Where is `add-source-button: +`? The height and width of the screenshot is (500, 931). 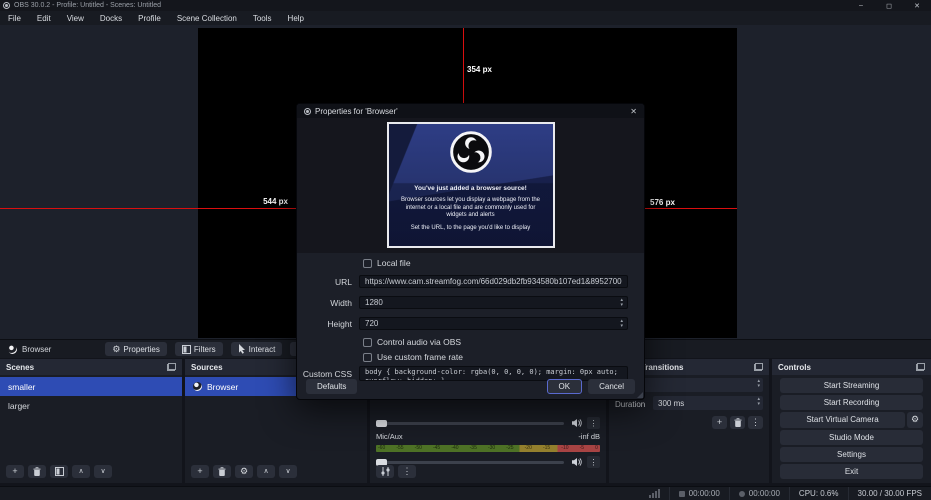
add-source-button: + is located at coordinates (200, 471).